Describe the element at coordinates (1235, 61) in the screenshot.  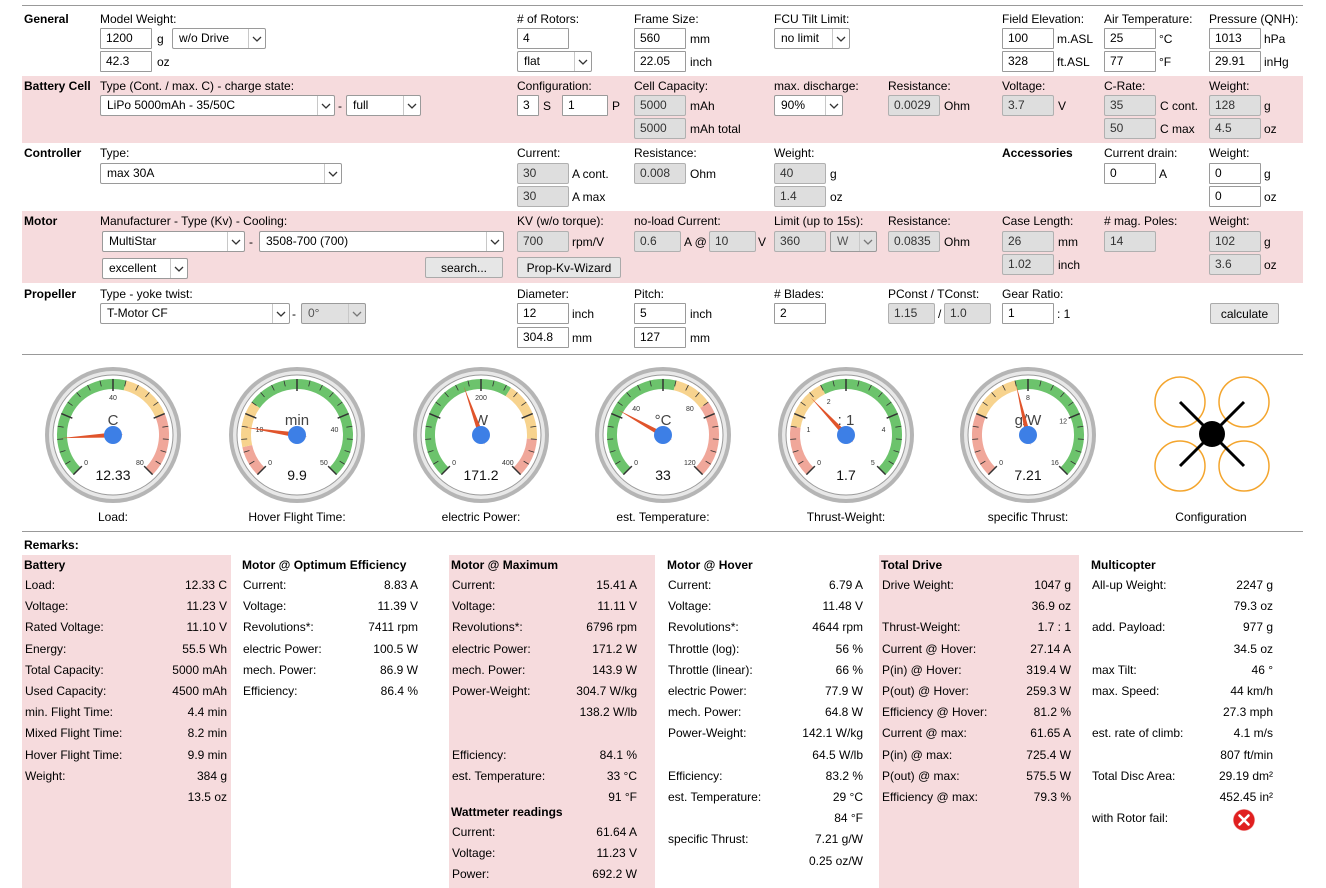
I see `pressure-inhg-input: 29.91` at that location.